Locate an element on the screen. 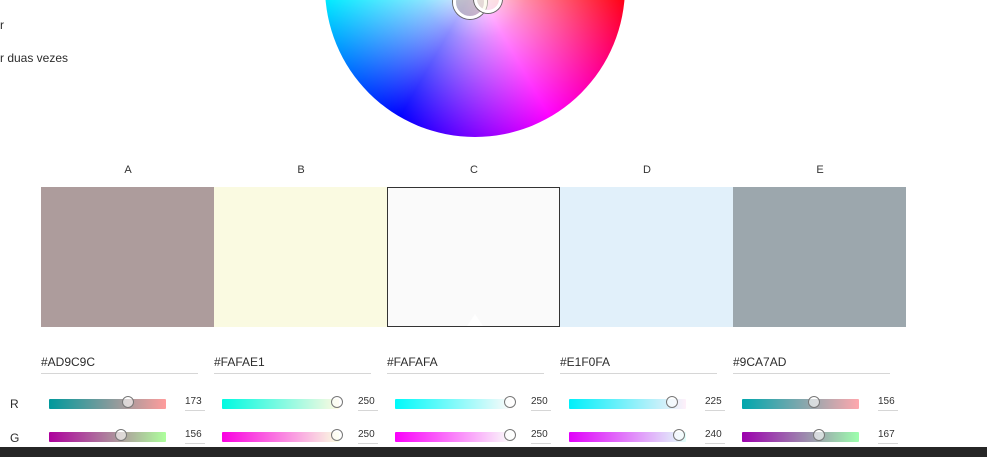 The height and width of the screenshot is (457, 987). hex-input-c: #FAFAFA is located at coordinates (465, 361).